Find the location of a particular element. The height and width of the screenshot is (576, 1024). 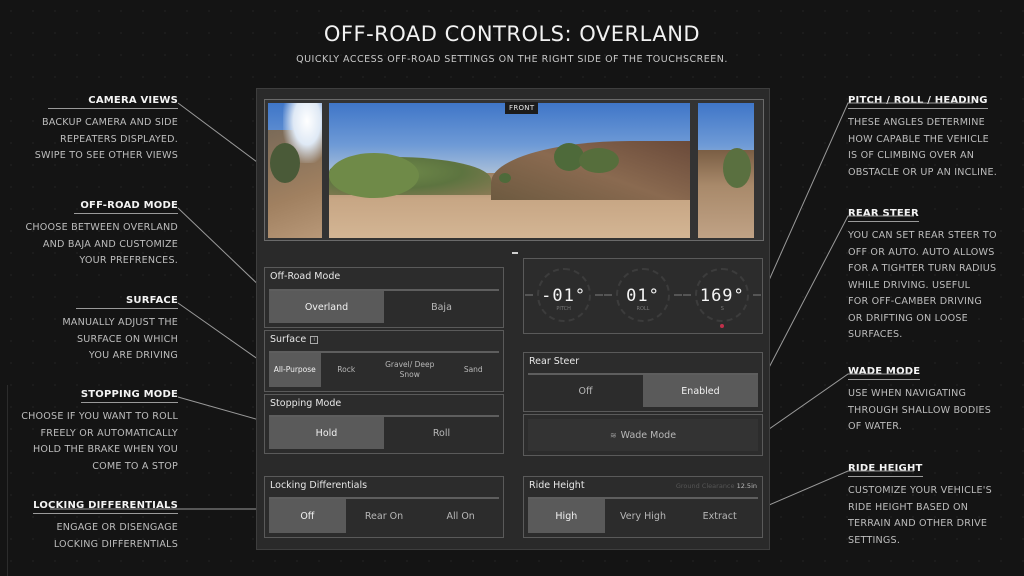

roll-value: 01° is located at coordinates (643, 296).